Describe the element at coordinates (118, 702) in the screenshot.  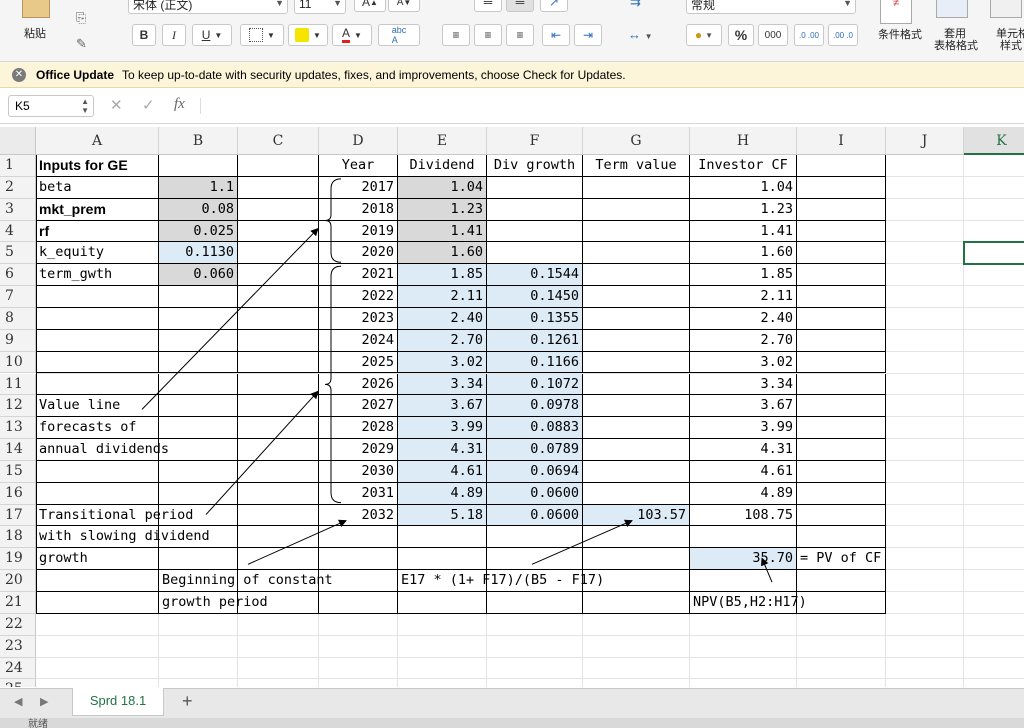
I see `sheet-tab: Sprd 18.1` at that location.